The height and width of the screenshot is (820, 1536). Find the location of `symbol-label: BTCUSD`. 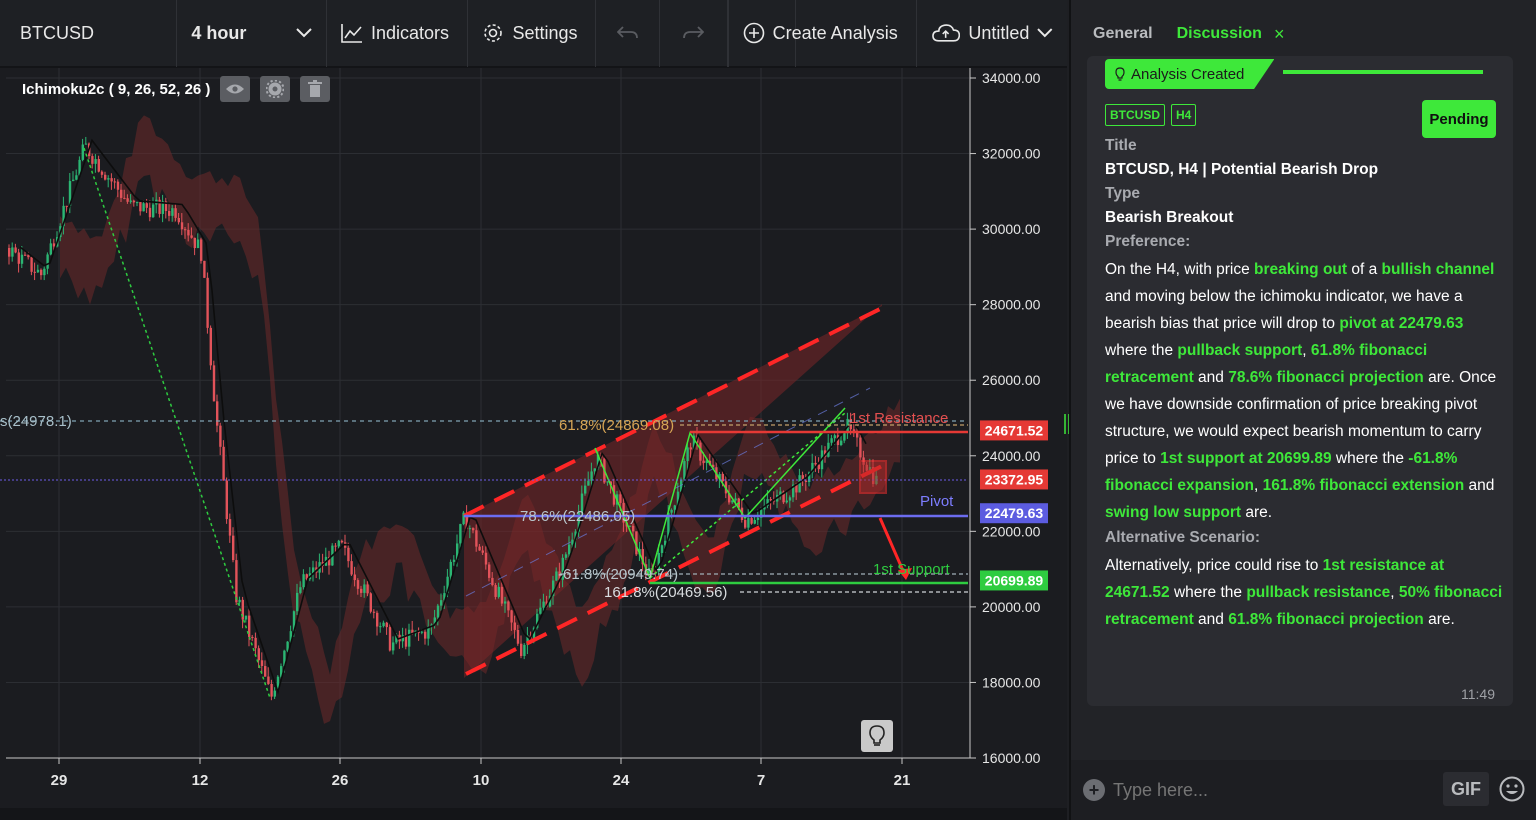

symbol-label: BTCUSD is located at coordinates (57, 32).